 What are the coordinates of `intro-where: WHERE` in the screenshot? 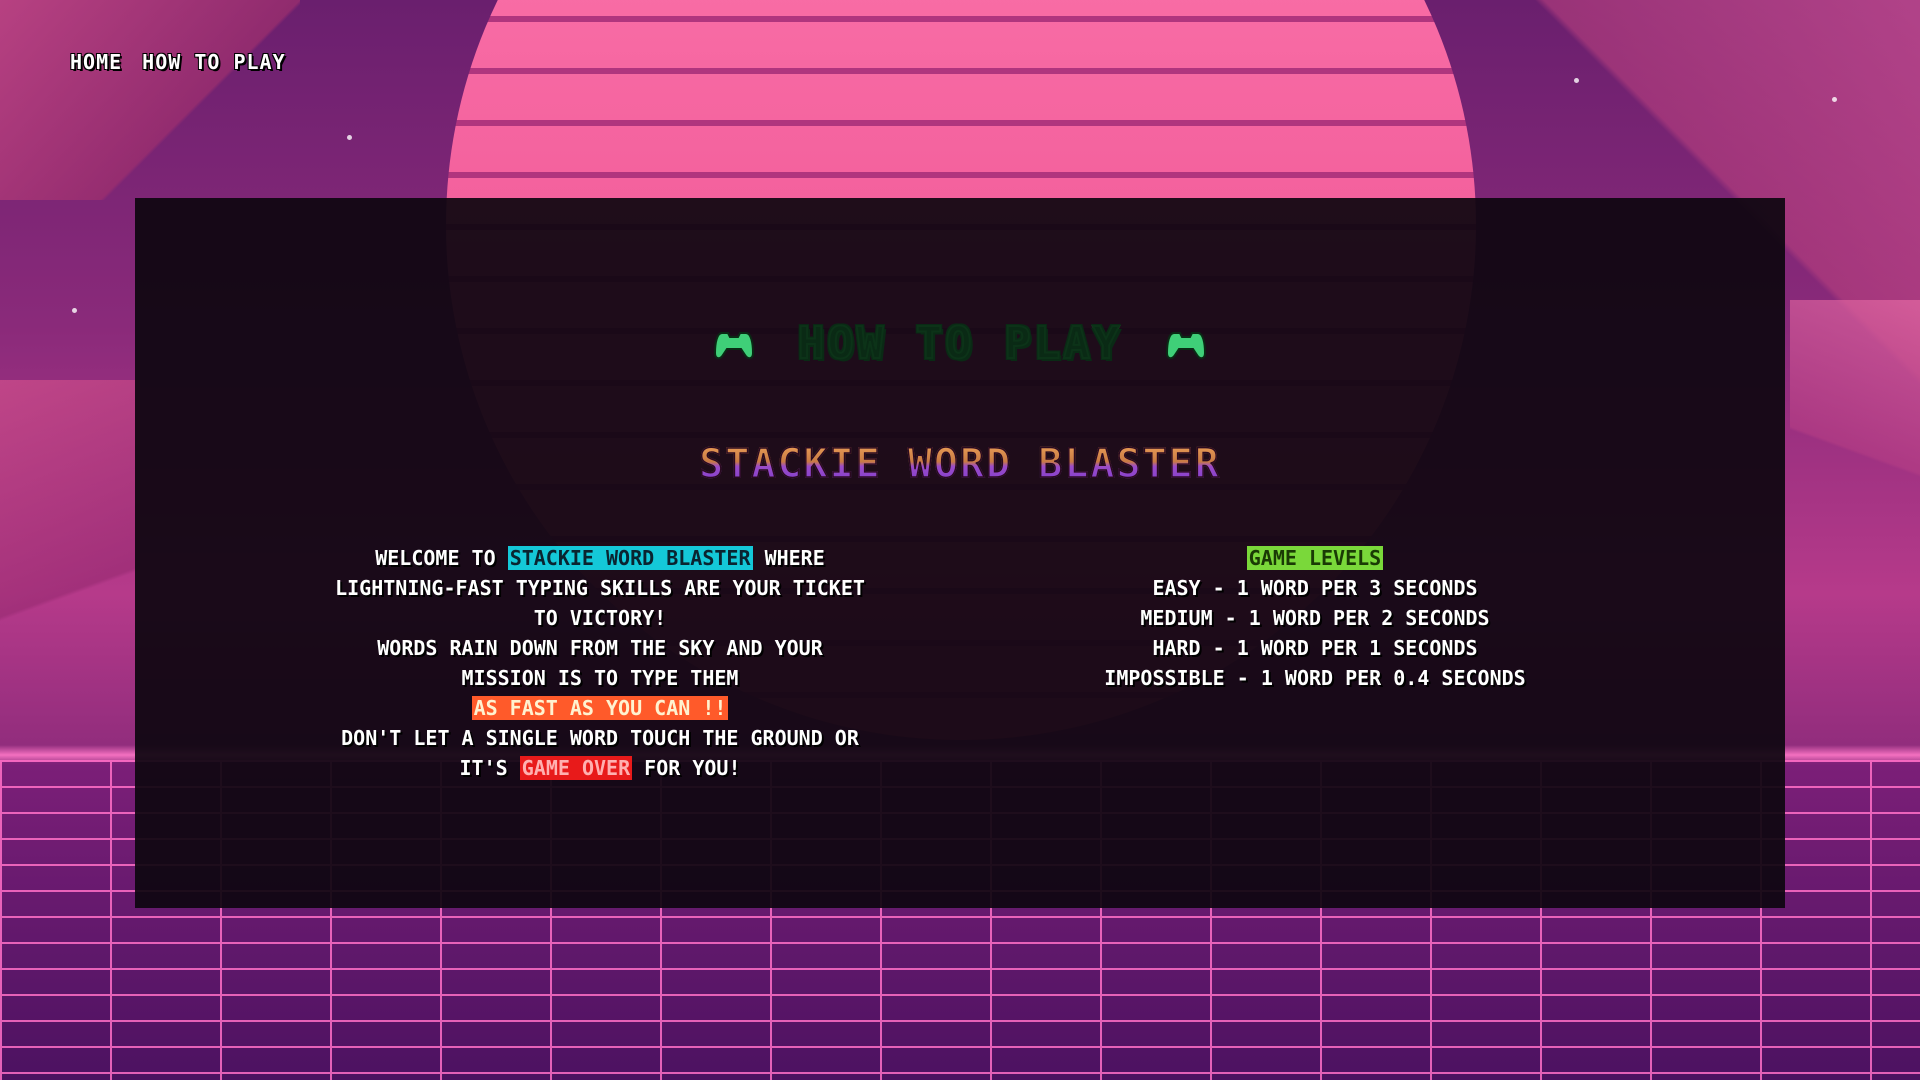 It's located at (794, 558).